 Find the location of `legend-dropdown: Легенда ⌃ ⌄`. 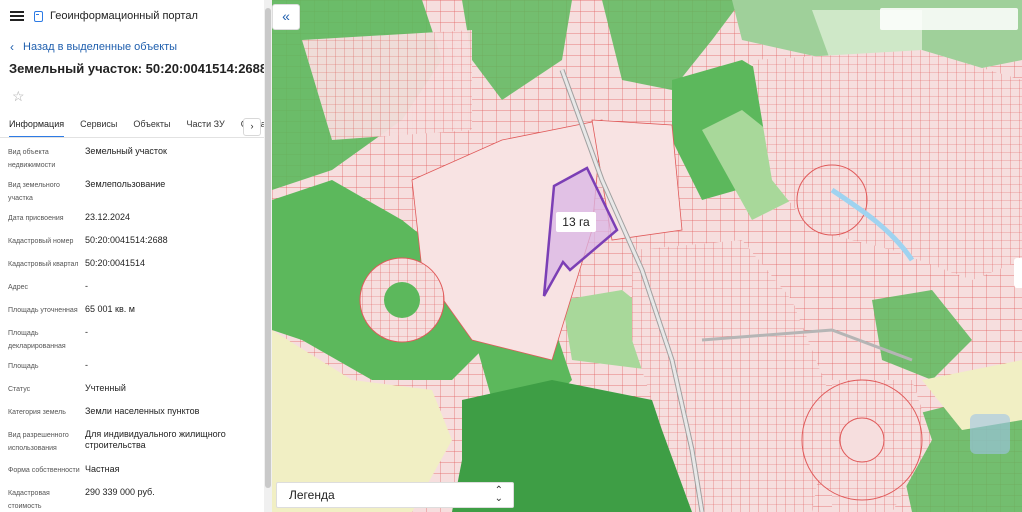

legend-dropdown: Легенда ⌃ ⌄ is located at coordinates (395, 495).